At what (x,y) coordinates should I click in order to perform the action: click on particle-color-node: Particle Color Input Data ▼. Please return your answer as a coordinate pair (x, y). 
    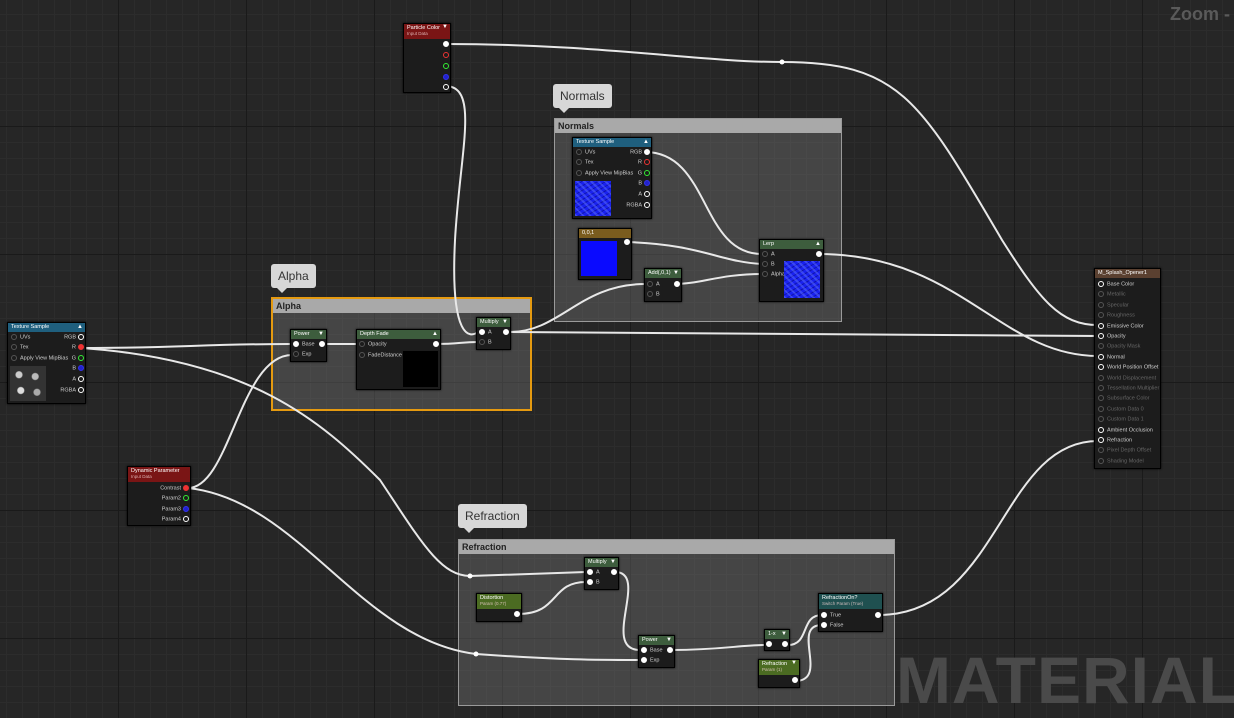
    Looking at the image, I should click on (427, 58).